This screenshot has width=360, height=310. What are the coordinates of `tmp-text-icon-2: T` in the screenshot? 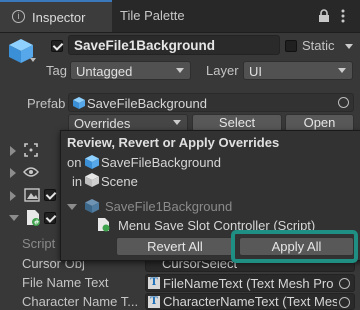 It's located at (154, 302).